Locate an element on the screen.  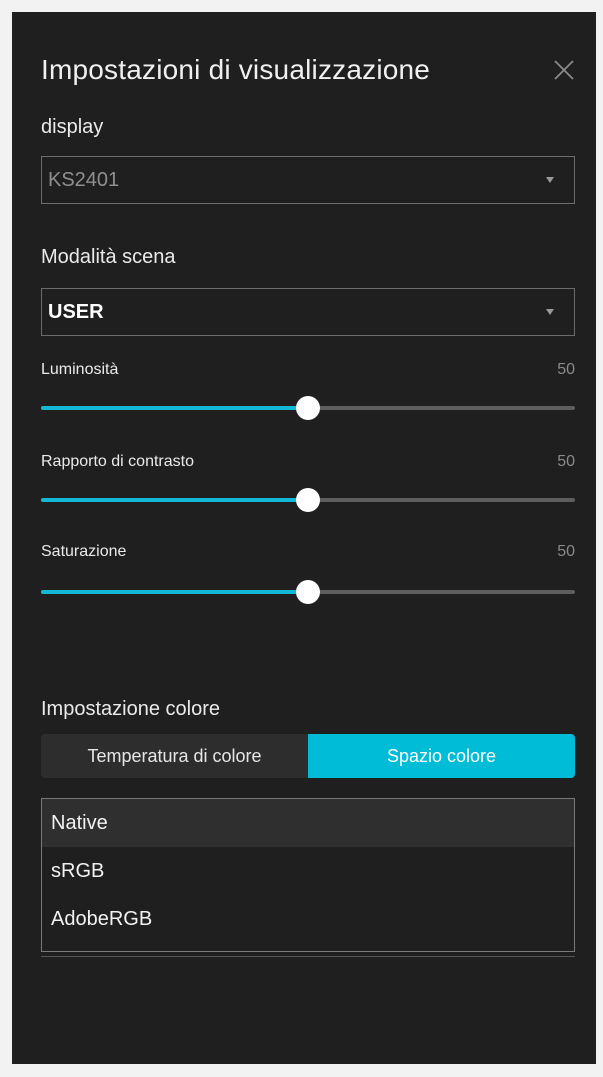
saturation-slider is located at coordinates (308, 592).